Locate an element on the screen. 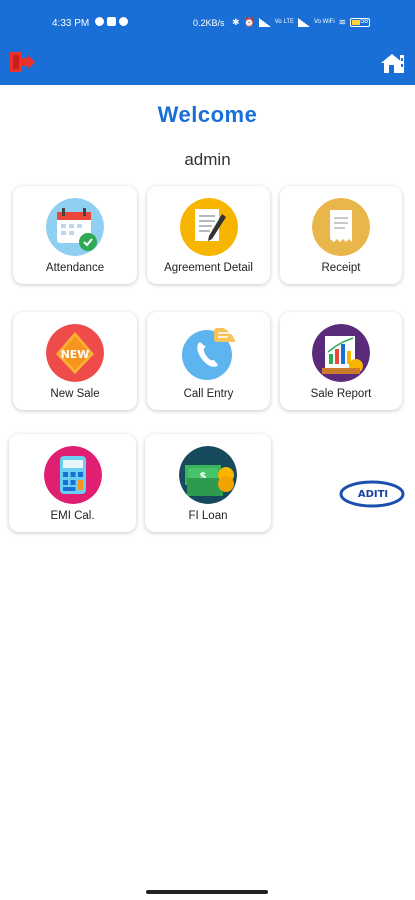 The height and width of the screenshot is (900, 415). menu-card-attendance: Attendance is located at coordinates (75, 235).